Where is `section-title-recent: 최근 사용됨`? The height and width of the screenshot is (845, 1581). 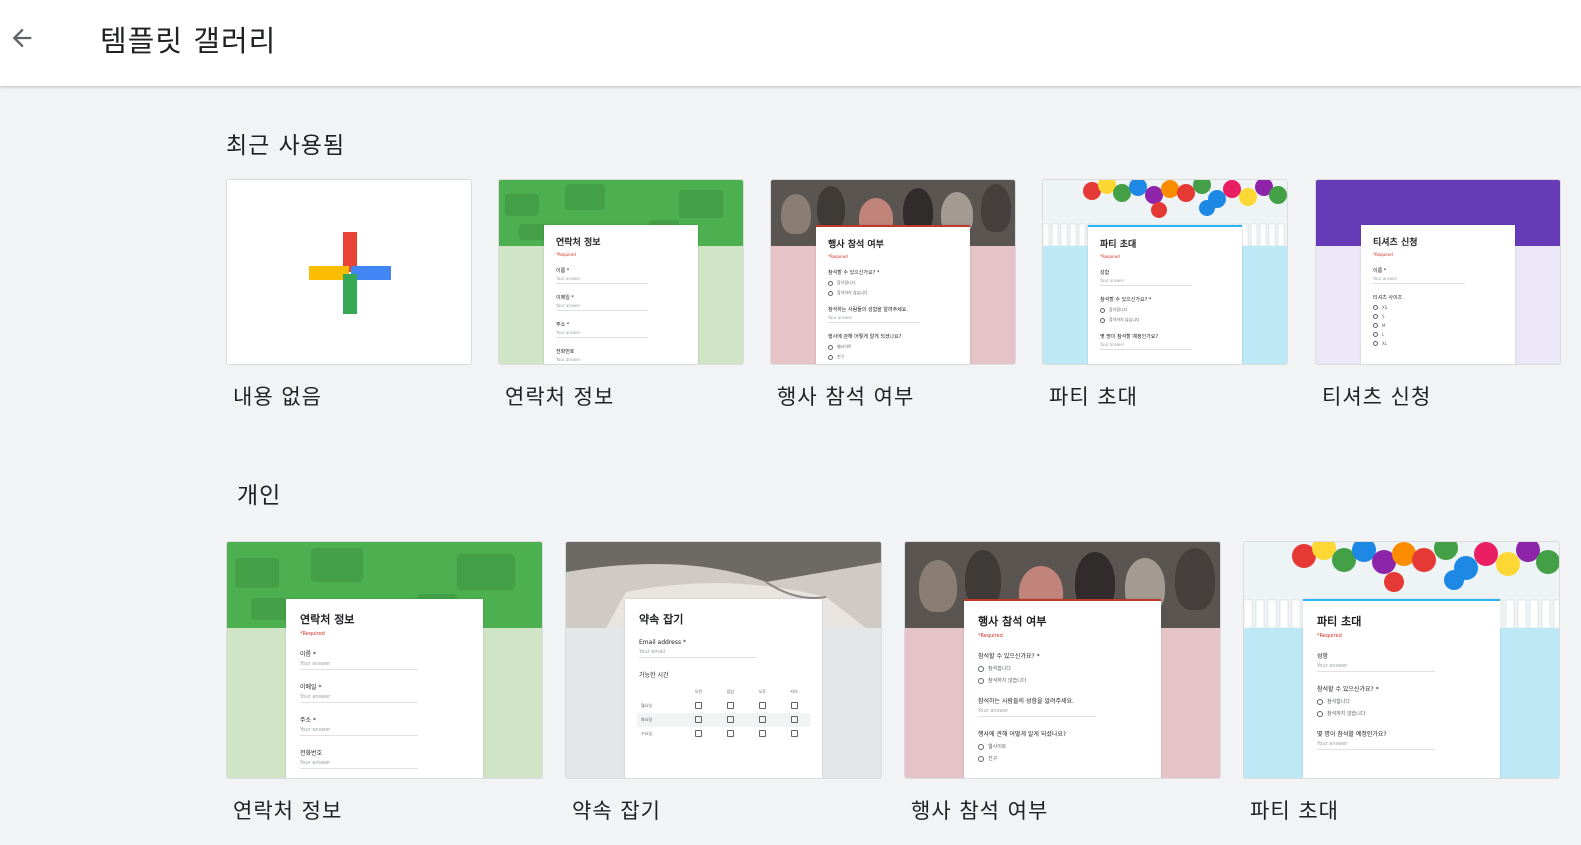
section-title-recent: 최근 사용됨 is located at coordinates (286, 146).